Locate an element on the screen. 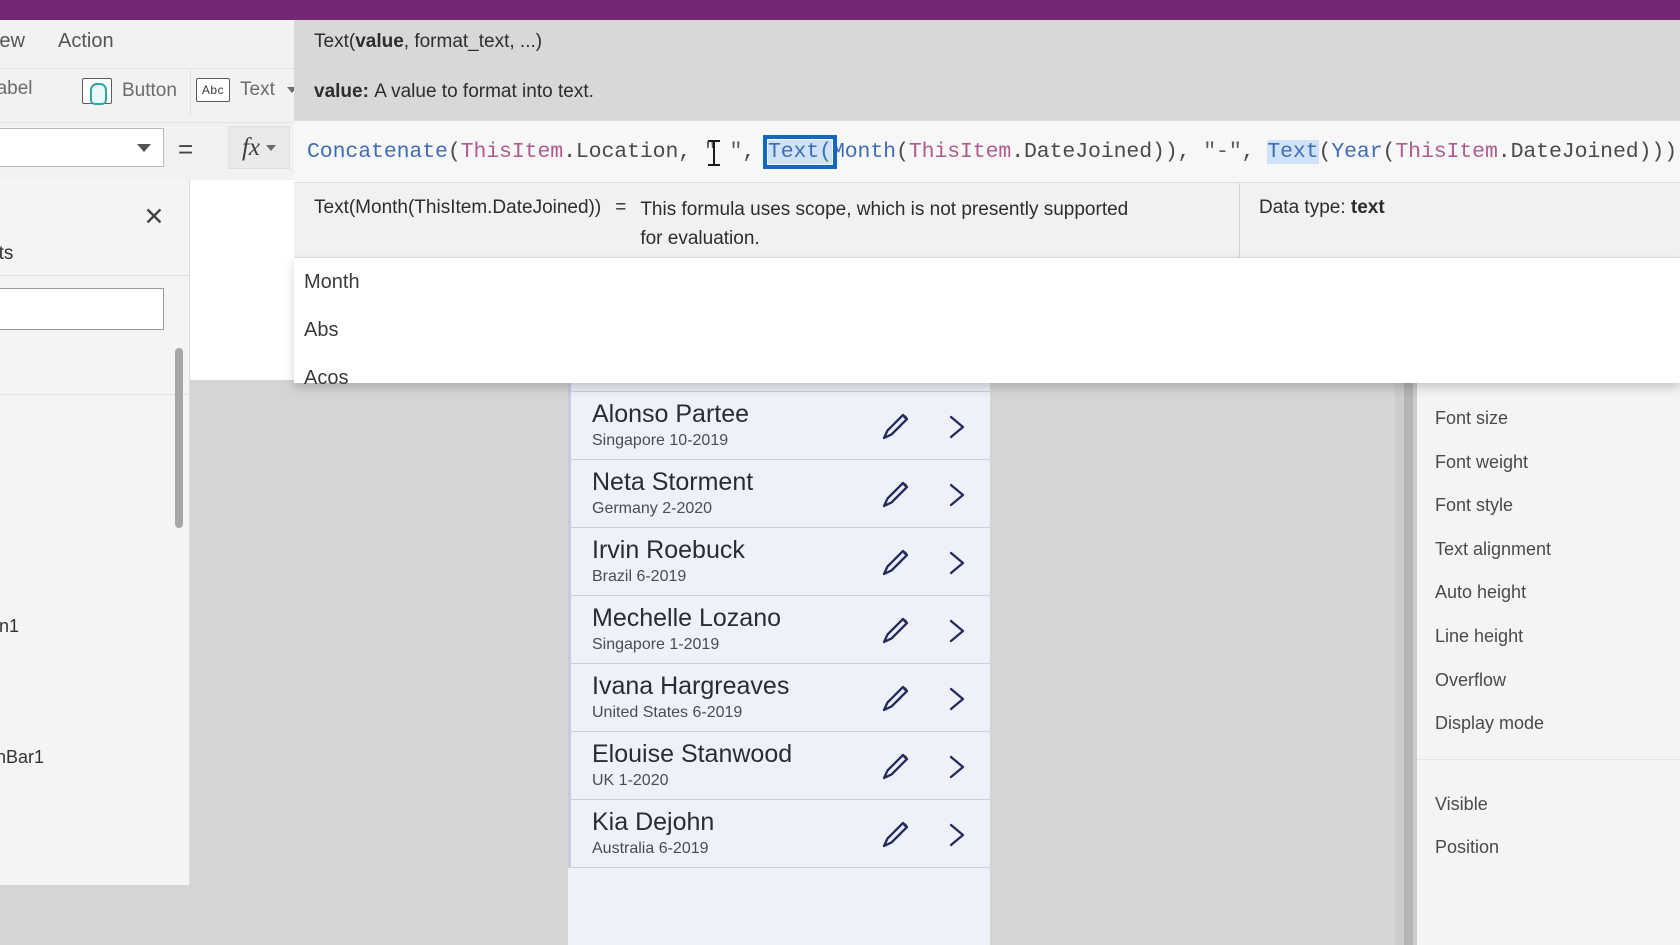 This screenshot has width=1680, height=945. menu-item-view: View is located at coordinates (12, 41).